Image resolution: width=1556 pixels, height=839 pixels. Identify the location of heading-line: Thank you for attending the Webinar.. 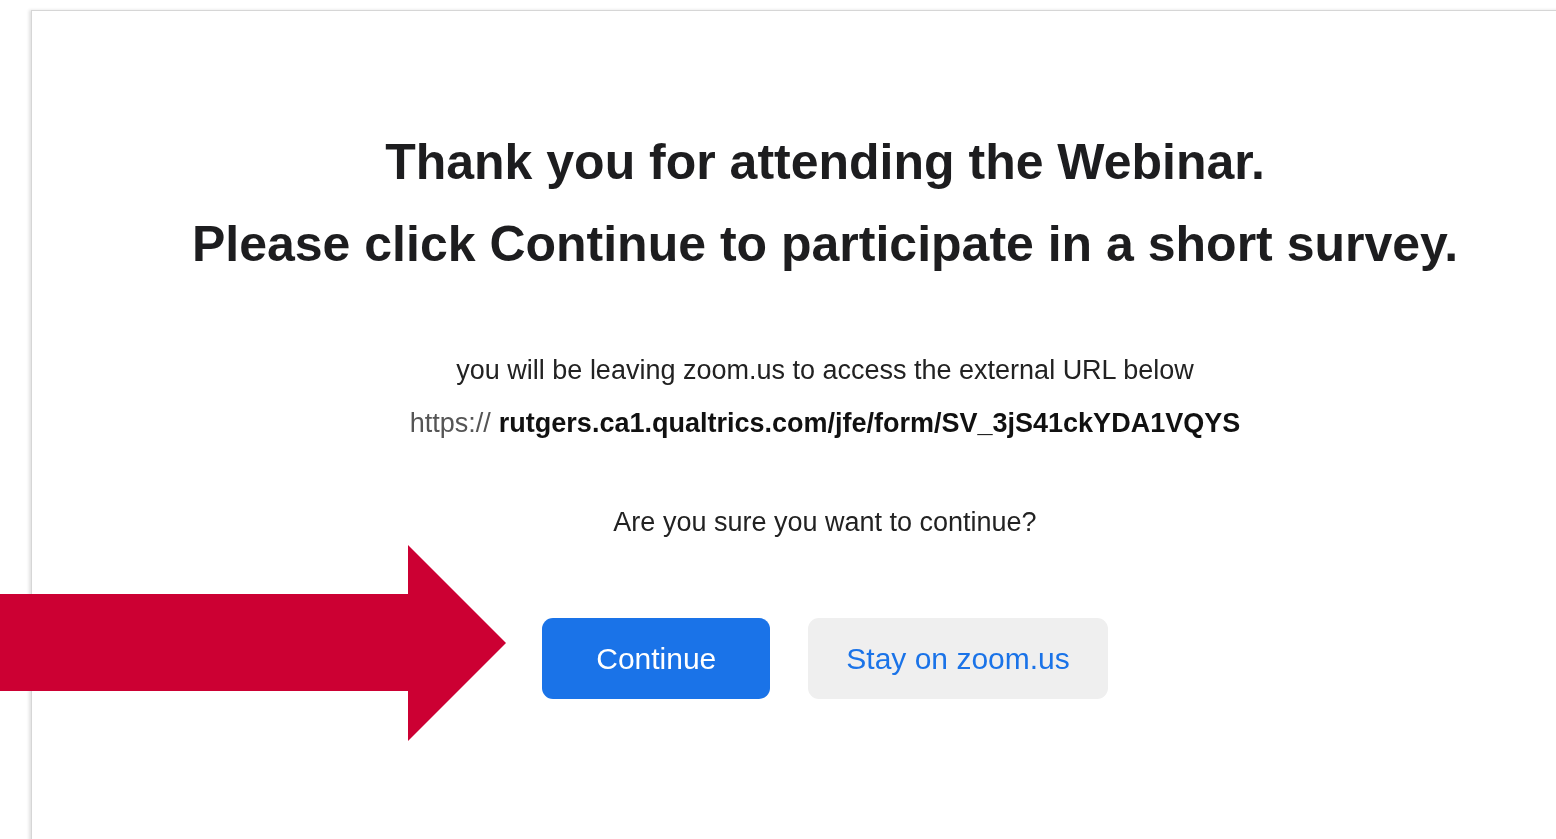
(825, 162).